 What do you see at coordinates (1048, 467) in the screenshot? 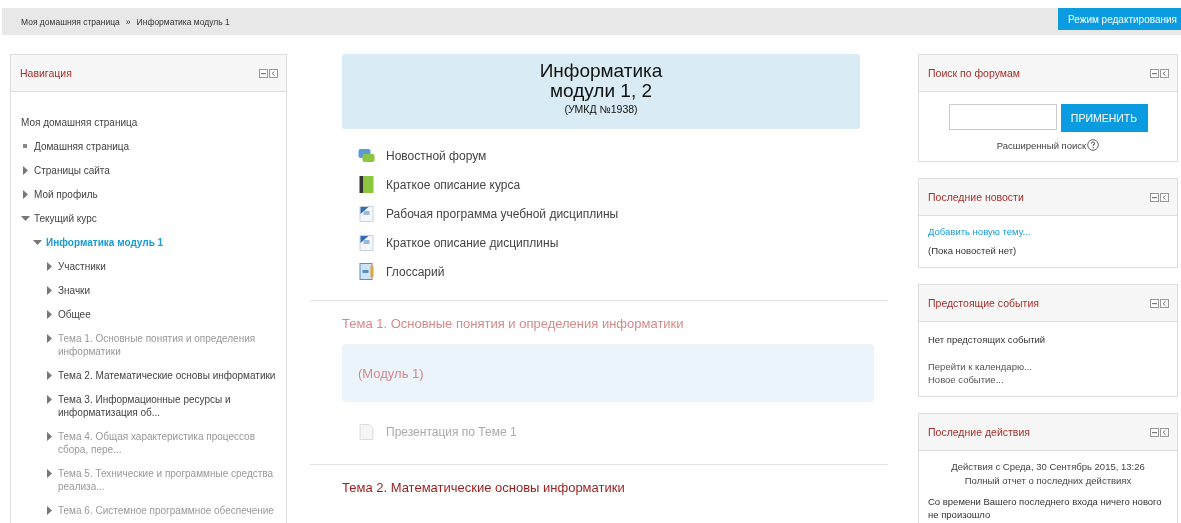
I see `activity-report-line: Действия с Среда, 30 Сентябрь 2015, 13:26` at bounding box center [1048, 467].